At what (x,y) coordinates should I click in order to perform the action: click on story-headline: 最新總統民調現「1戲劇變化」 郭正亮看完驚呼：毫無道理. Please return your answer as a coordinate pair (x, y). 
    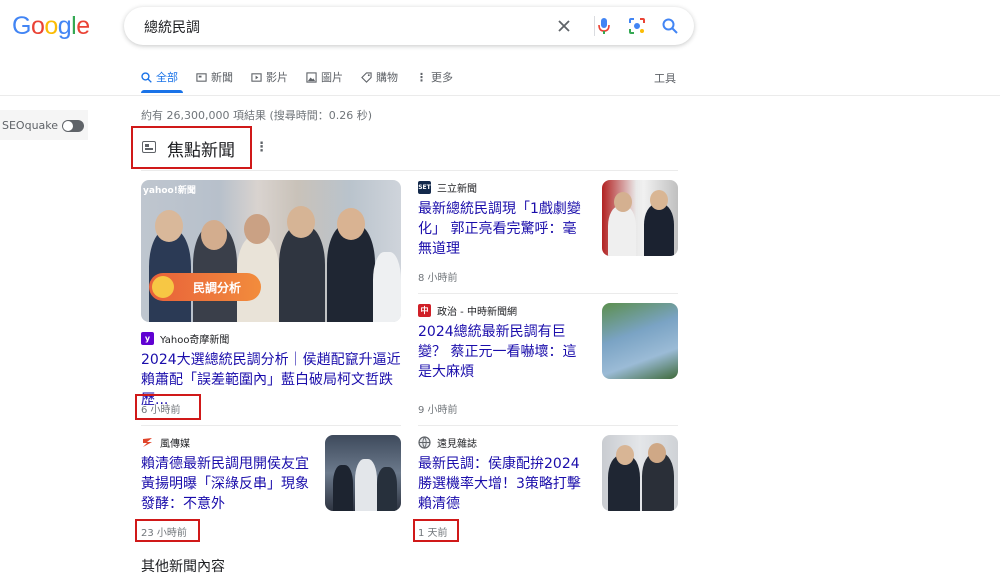
    Looking at the image, I should click on (503, 229).